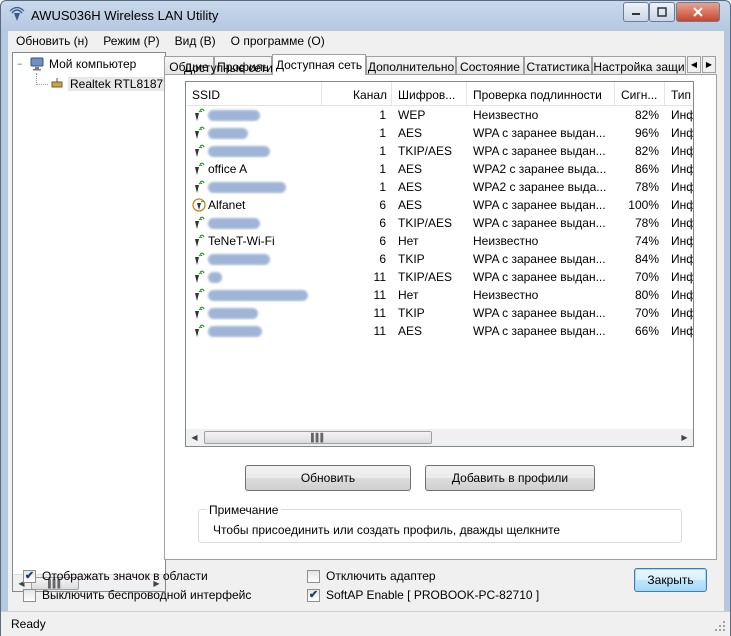  I want to click on tree-root: − Мой компьютер, so click(76, 64).